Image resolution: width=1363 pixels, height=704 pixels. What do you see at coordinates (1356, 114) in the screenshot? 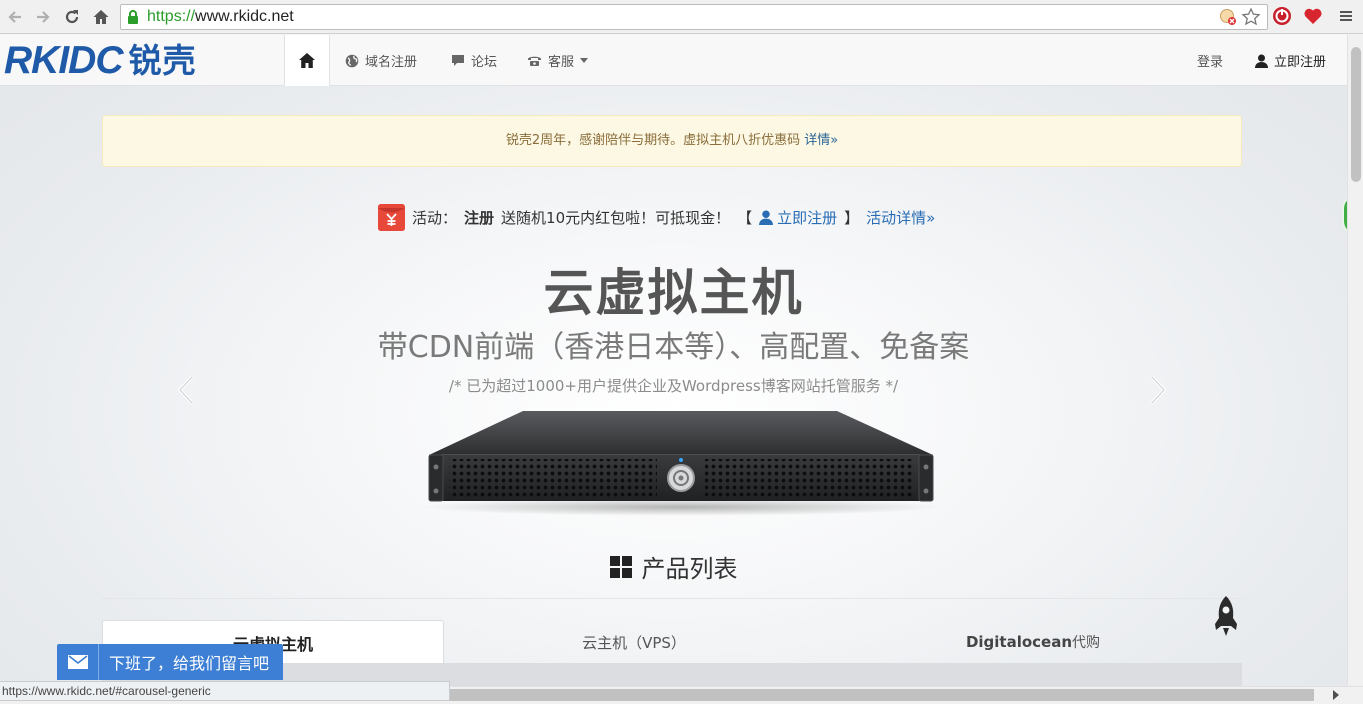
I see `vertical-scroll-thumb` at bounding box center [1356, 114].